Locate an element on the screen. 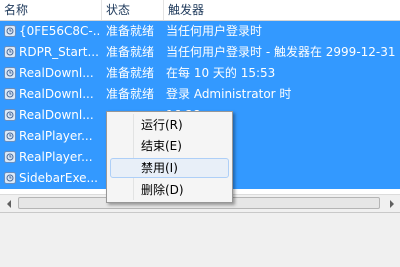 Image resolution: width=400 pixels, height=267 pixels. task-trigger: 当任何用户登录时 is located at coordinates (214, 31).